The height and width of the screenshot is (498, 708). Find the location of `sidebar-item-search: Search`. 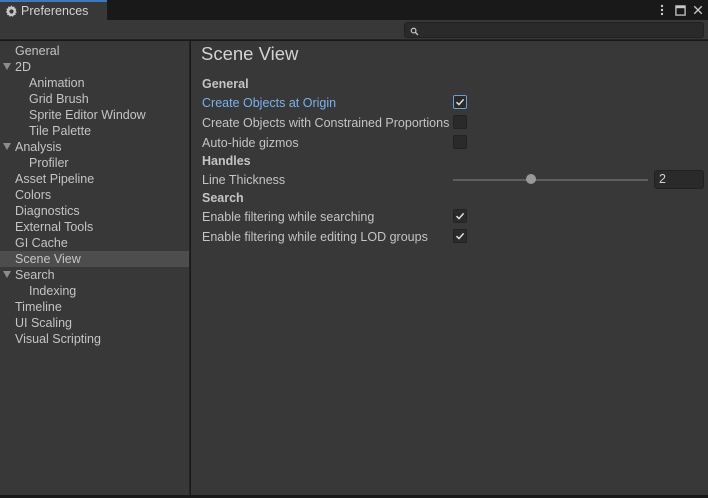

sidebar-item-search: Search is located at coordinates (94, 275).